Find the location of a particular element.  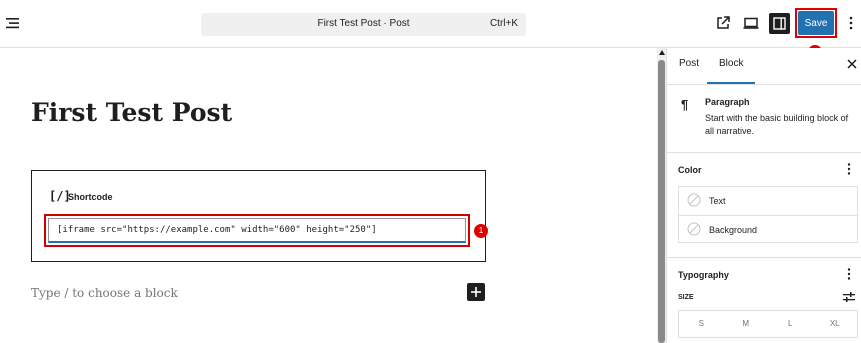

color-text-label: Text is located at coordinates (717, 201).